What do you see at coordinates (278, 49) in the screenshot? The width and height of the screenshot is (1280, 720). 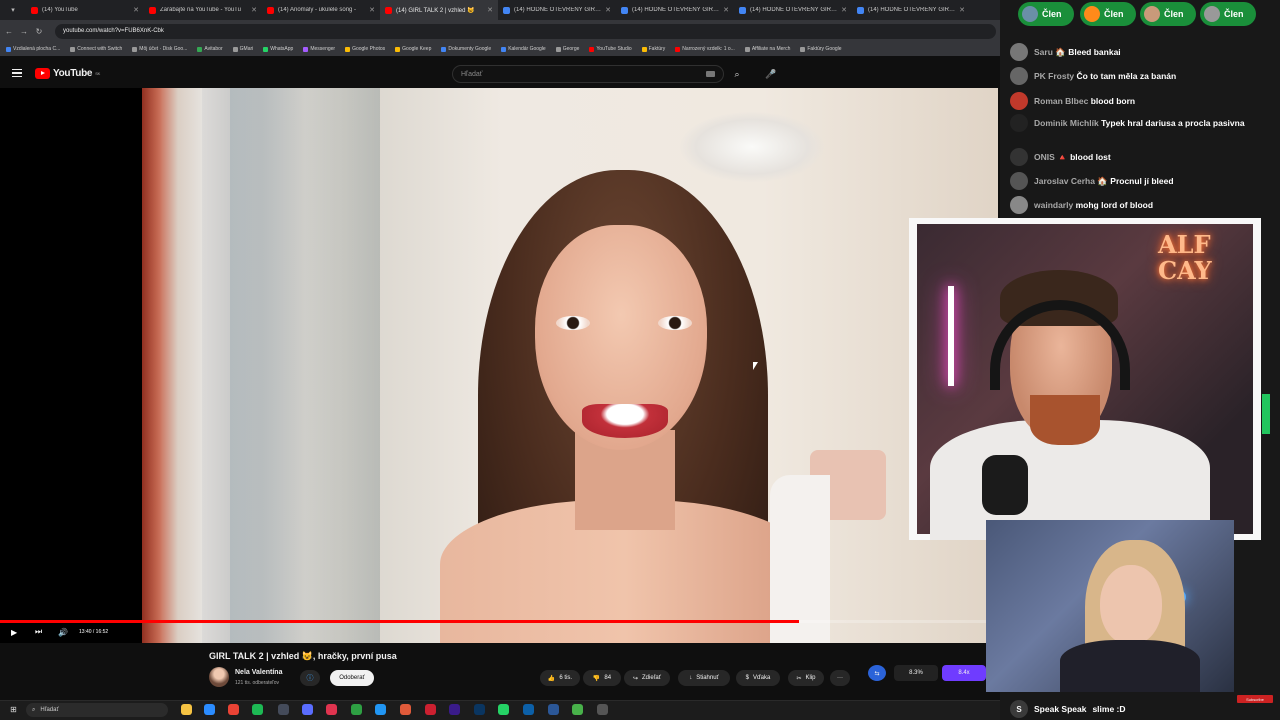 I see `bookmark-item: WhatsApp` at bounding box center [278, 49].